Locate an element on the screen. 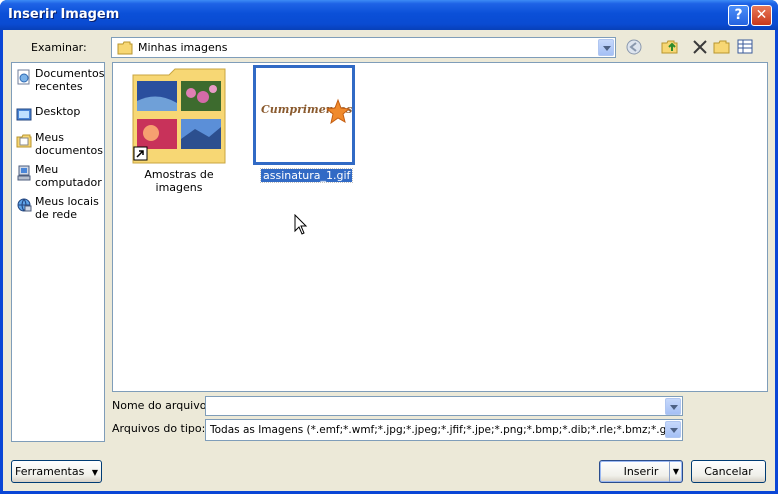 The height and width of the screenshot is (494, 778). insert-button-label: Inserir is located at coordinates (641, 471).